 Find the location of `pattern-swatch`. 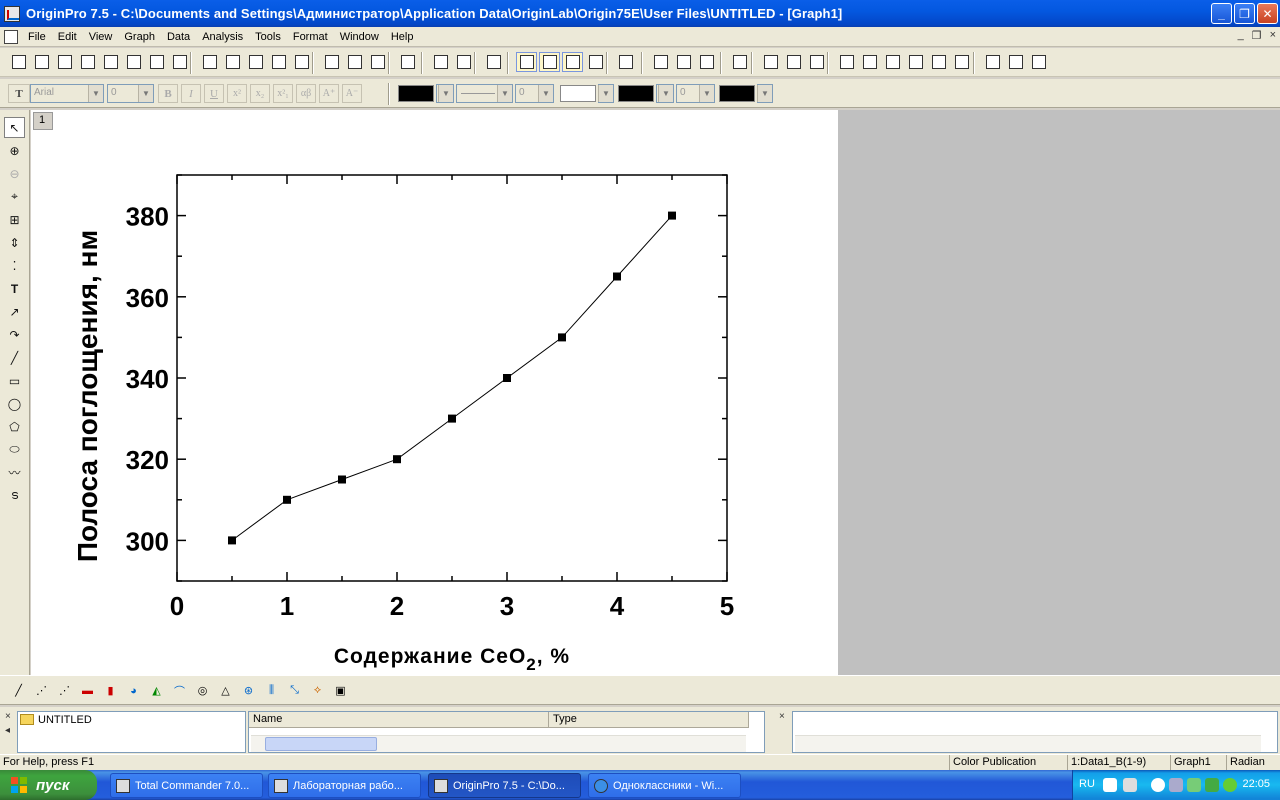

pattern-swatch is located at coordinates (578, 93).